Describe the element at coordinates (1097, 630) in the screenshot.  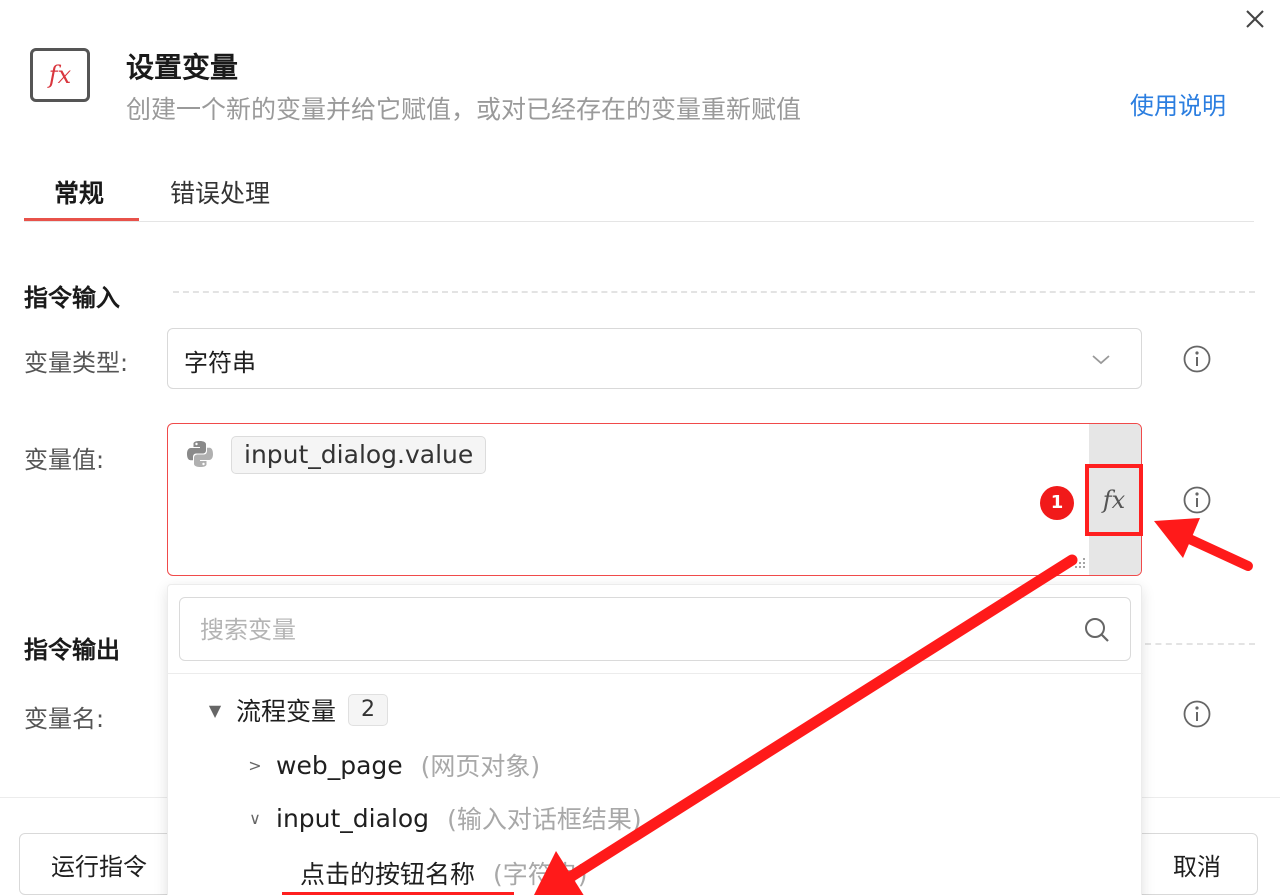
I see `search-icon` at that location.